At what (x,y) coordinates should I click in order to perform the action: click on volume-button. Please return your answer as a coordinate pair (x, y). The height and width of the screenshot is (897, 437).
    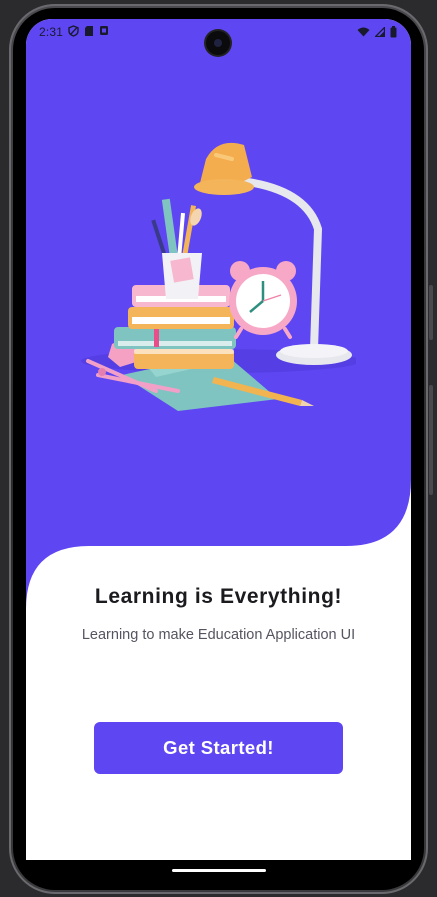
    Looking at the image, I should click on (431, 440).